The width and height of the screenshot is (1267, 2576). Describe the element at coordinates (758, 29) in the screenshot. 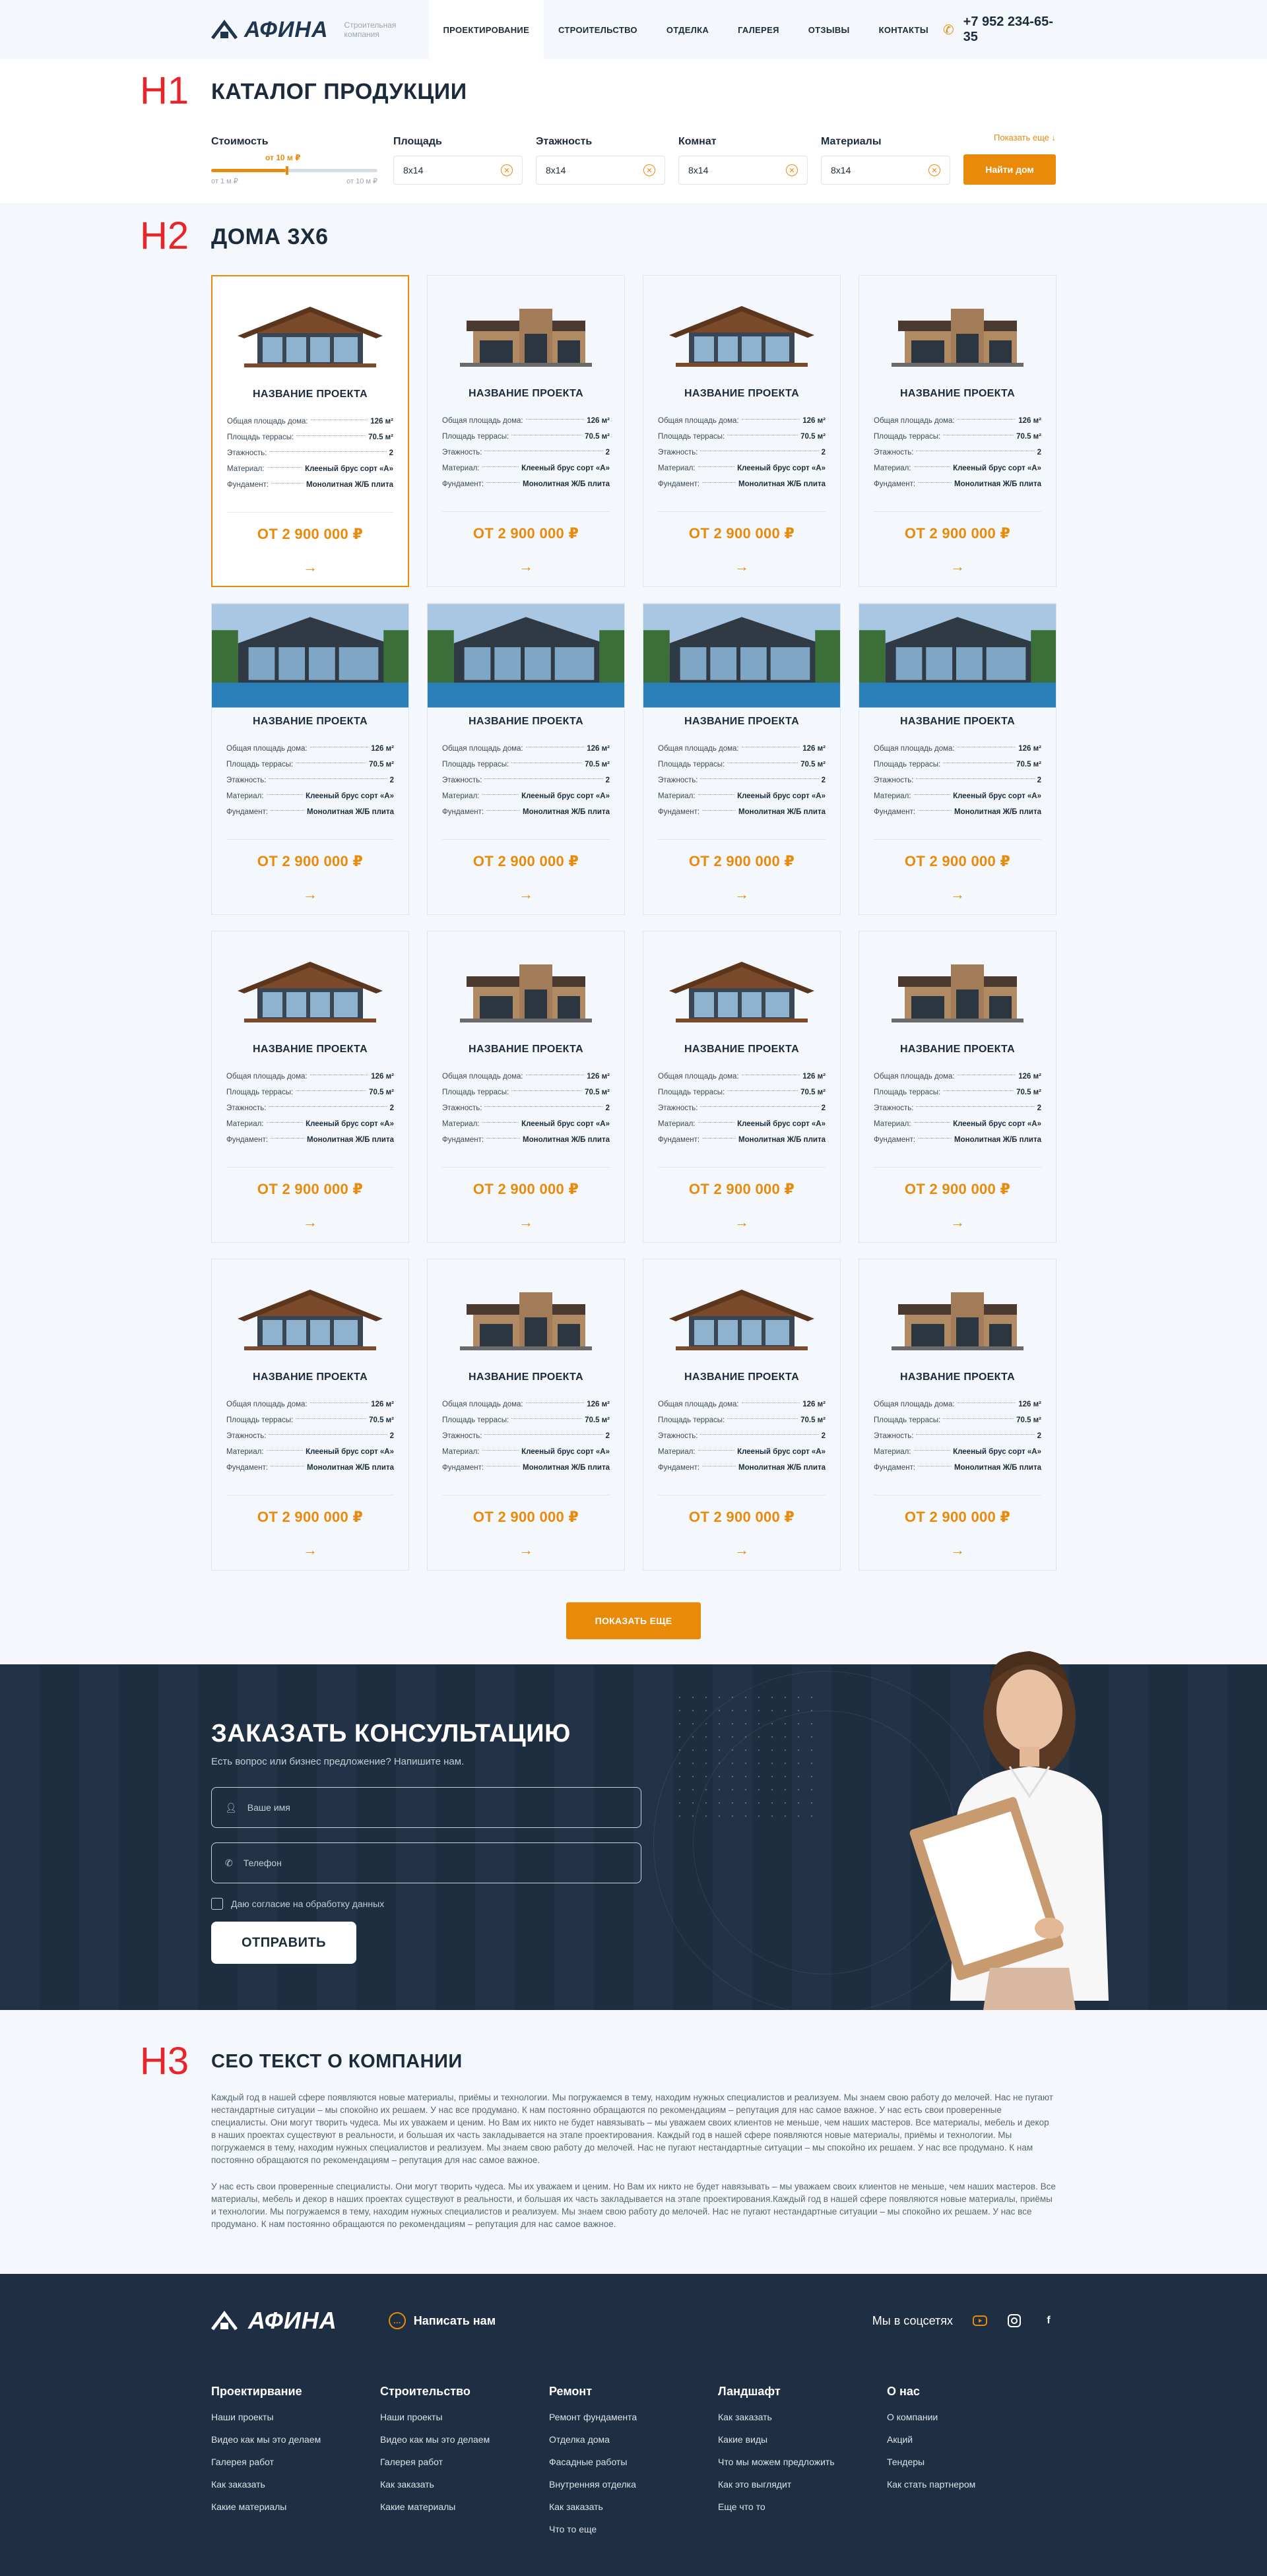

I see `nav-gallery: ГАЛЕРЕЯ` at that location.